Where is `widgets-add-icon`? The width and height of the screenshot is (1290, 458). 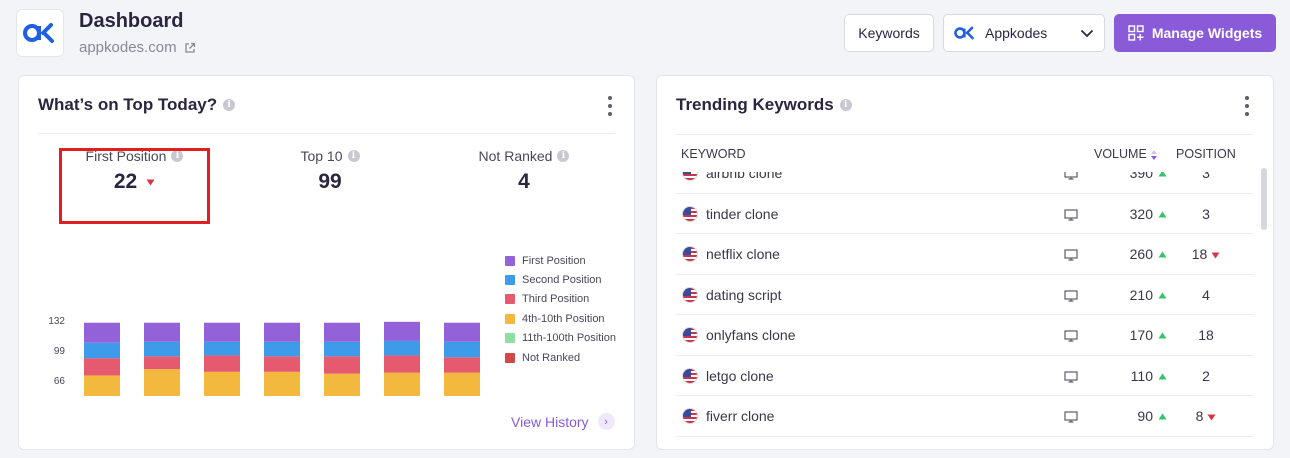 widgets-add-icon is located at coordinates (1136, 33).